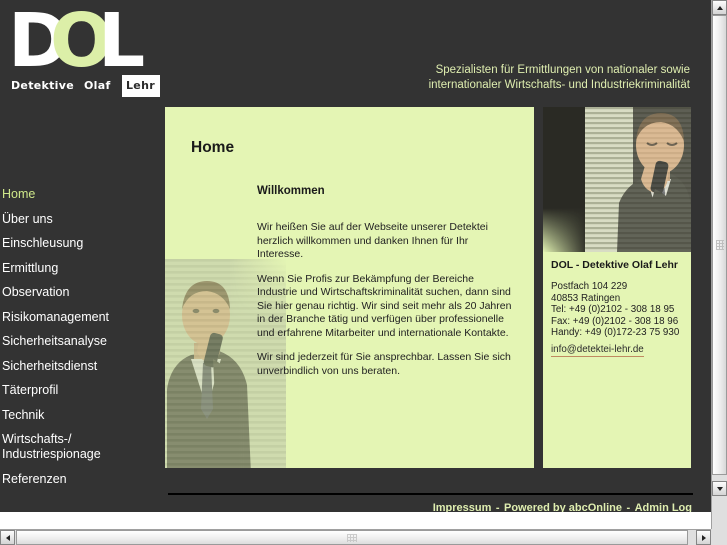 The height and width of the screenshot is (545, 727). I want to click on sidebar-item-label: Täterprofil, so click(30, 390).